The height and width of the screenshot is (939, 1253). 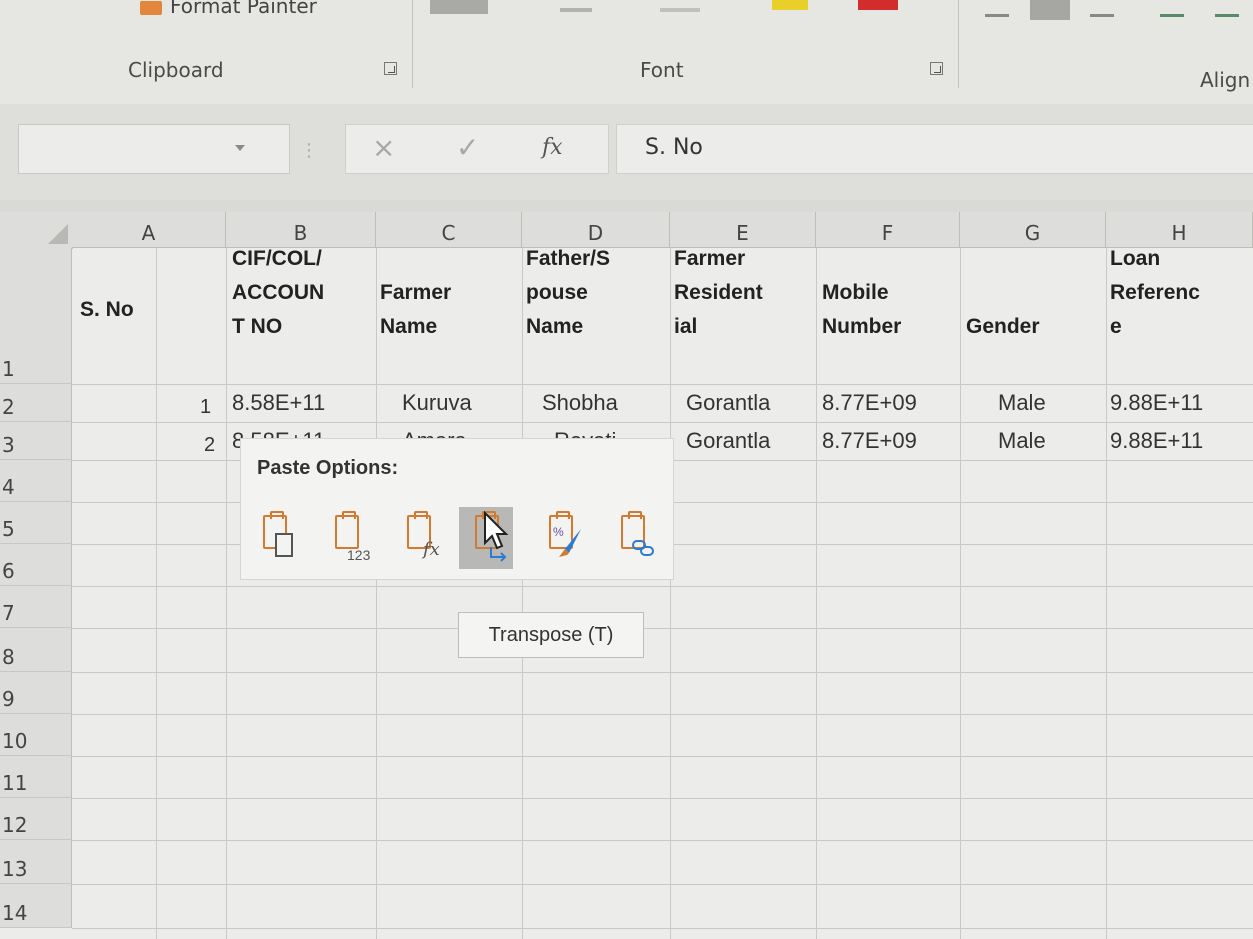 I want to click on cell-f3: 8.77E+09, so click(x=869, y=441).